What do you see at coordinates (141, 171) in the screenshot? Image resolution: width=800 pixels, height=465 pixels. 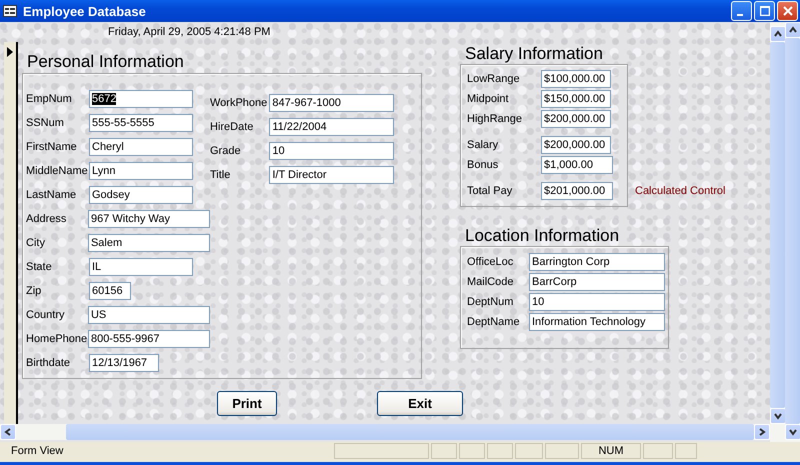 I see `text-field: Lynn` at bounding box center [141, 171].